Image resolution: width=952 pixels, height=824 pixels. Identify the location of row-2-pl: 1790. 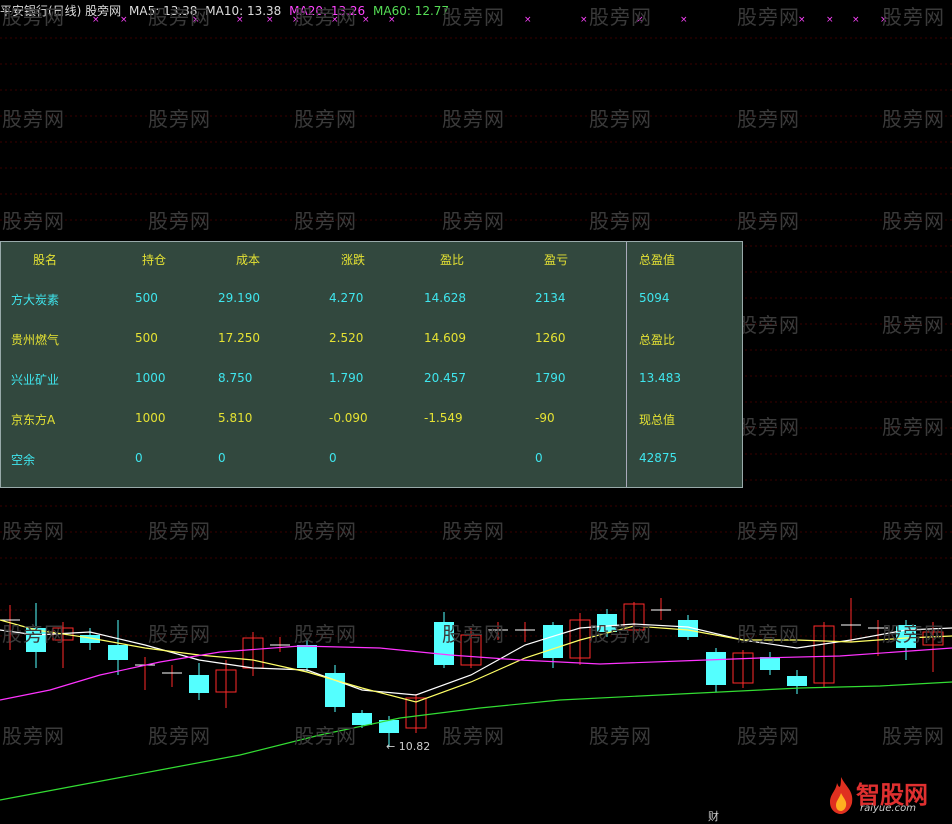
(550, 378).